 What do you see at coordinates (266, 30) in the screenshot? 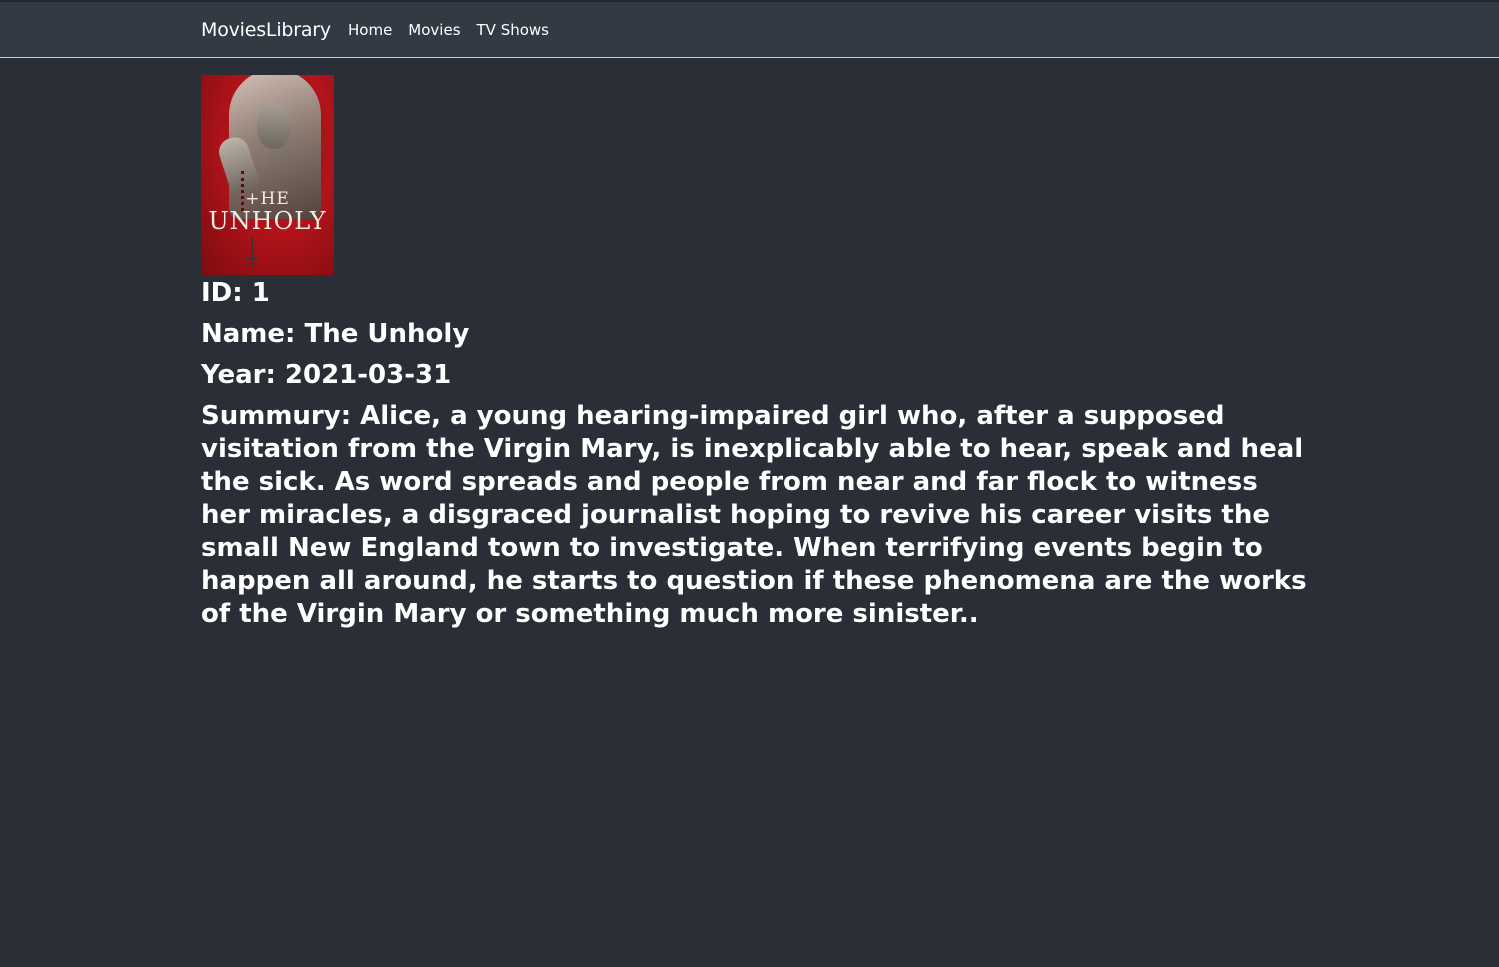
I see `brand-link: MoviesLibrary` at bounding box center [266, 30].